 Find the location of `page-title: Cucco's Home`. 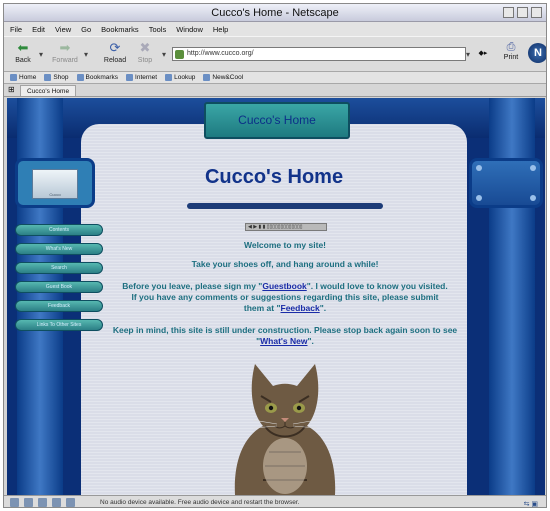

page-title: Cucco's Home is located at coordinates (274, 177).